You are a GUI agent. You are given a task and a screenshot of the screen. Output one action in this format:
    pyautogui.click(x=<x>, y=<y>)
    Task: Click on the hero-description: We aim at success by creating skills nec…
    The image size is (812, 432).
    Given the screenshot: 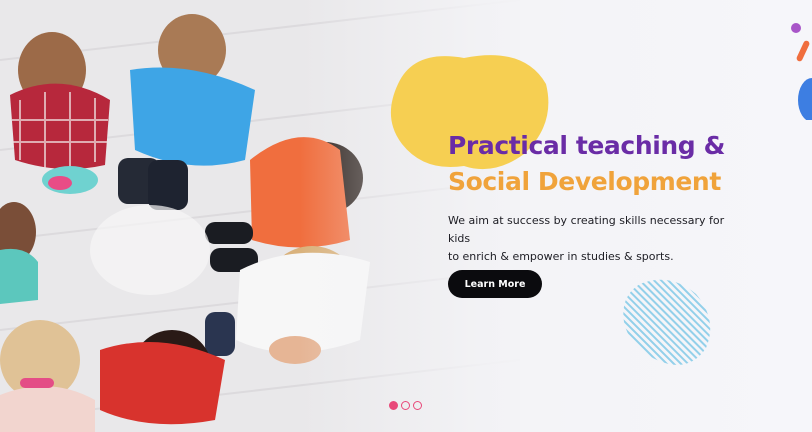 What is the action you would take?
    pyautogui.click(x=598, y=239)
    